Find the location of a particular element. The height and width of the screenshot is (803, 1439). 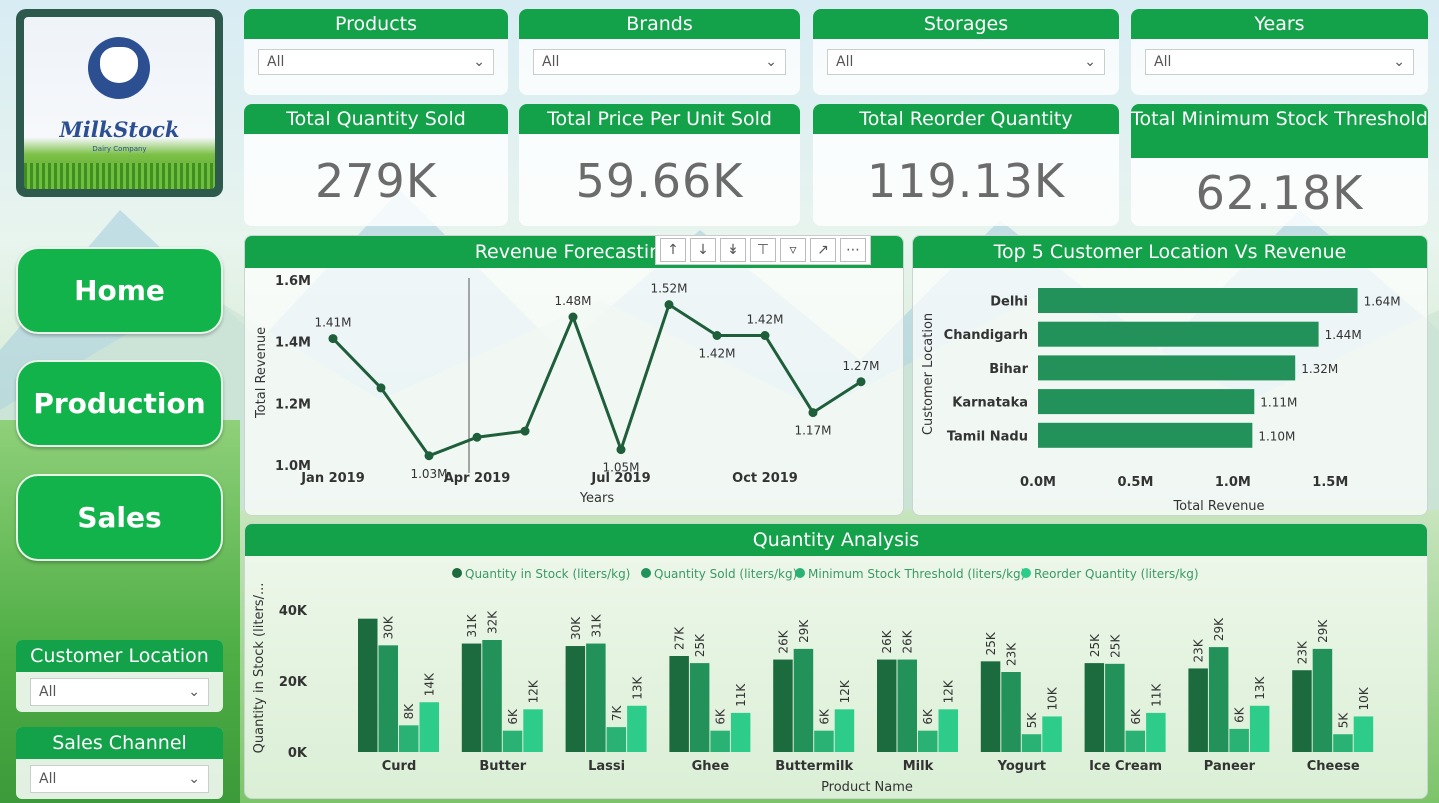

x-tick-label: 0.0M is located at coordinates (1038, 482).